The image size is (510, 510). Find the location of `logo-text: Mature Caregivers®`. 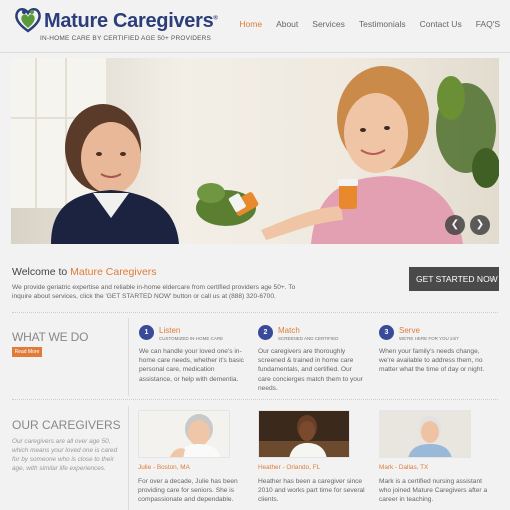

logo-text: Mature Caregivers® is located at coordinates (131, 21).